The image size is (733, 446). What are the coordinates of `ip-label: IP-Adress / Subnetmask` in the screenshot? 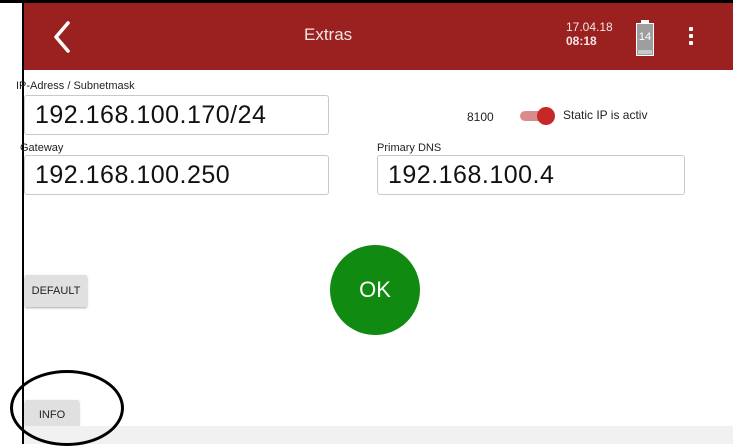 It's located at (75, 86).